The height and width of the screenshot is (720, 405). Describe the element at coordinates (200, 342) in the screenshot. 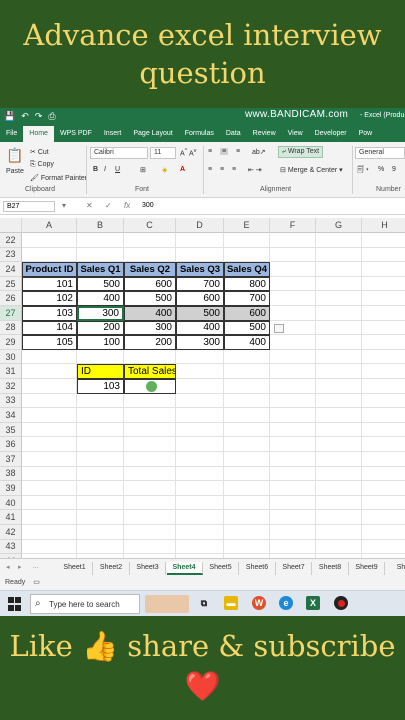

I see `table-row-cell: 300` at that location.